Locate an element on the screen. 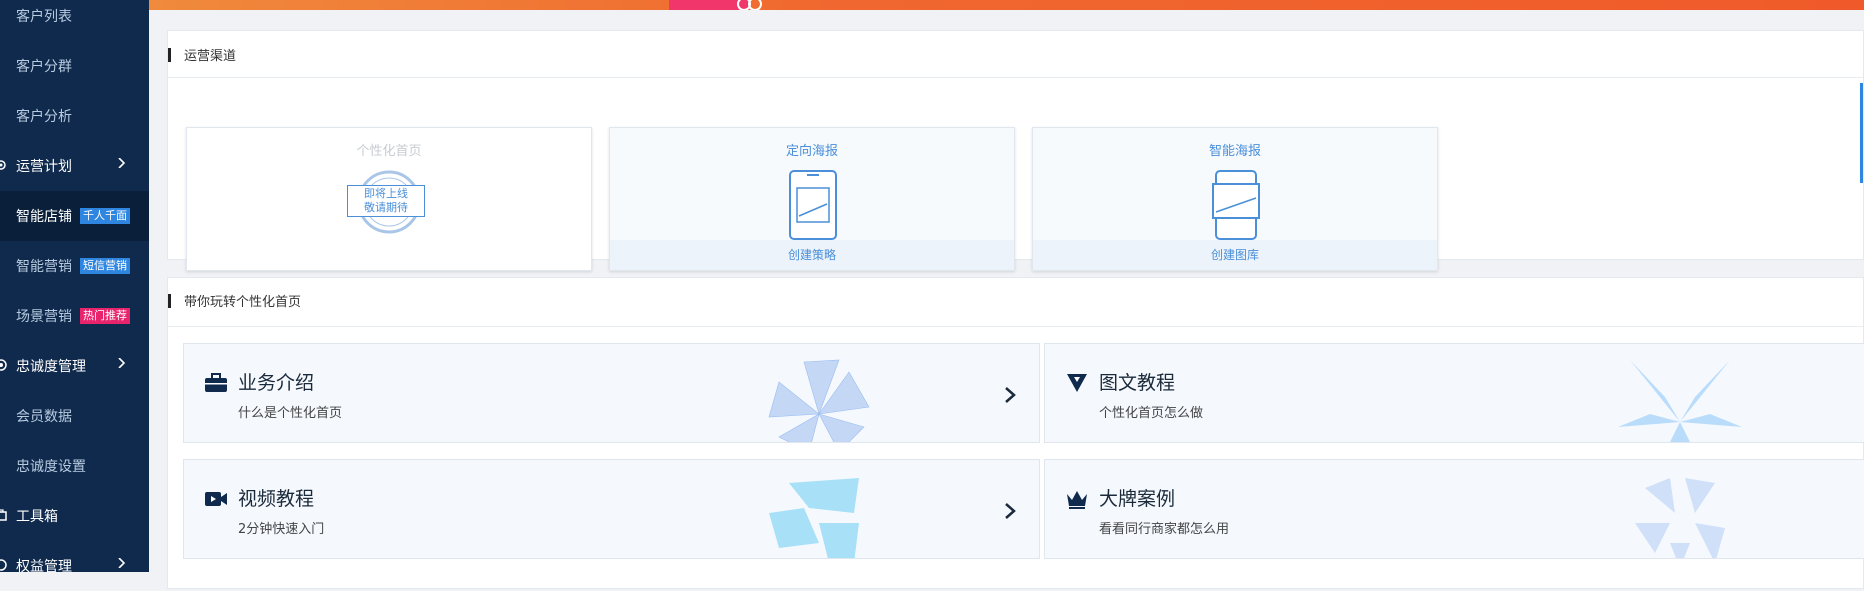 Image resolution: width=1864 pixels, height=591 pixels. sidebar-group-loyalty: 忠诚度管理 is located at coordinates (74, 366).